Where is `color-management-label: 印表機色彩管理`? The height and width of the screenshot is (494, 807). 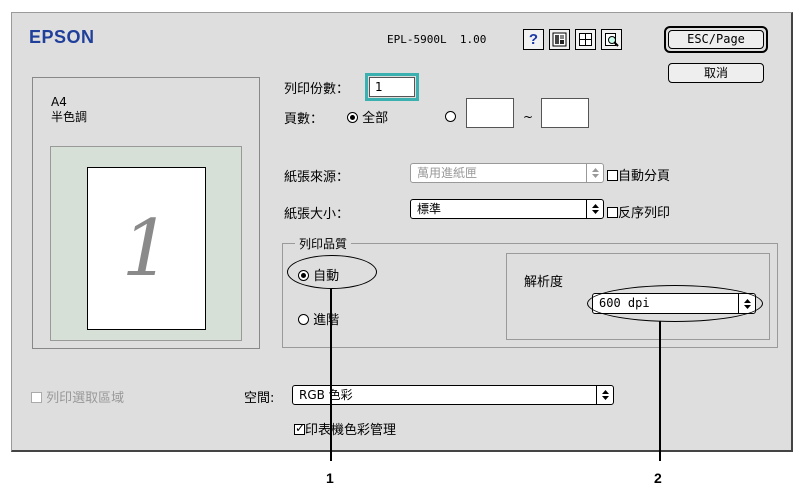
color-management-label: 印表機色彩管理 is located at coordinates (351, 430).